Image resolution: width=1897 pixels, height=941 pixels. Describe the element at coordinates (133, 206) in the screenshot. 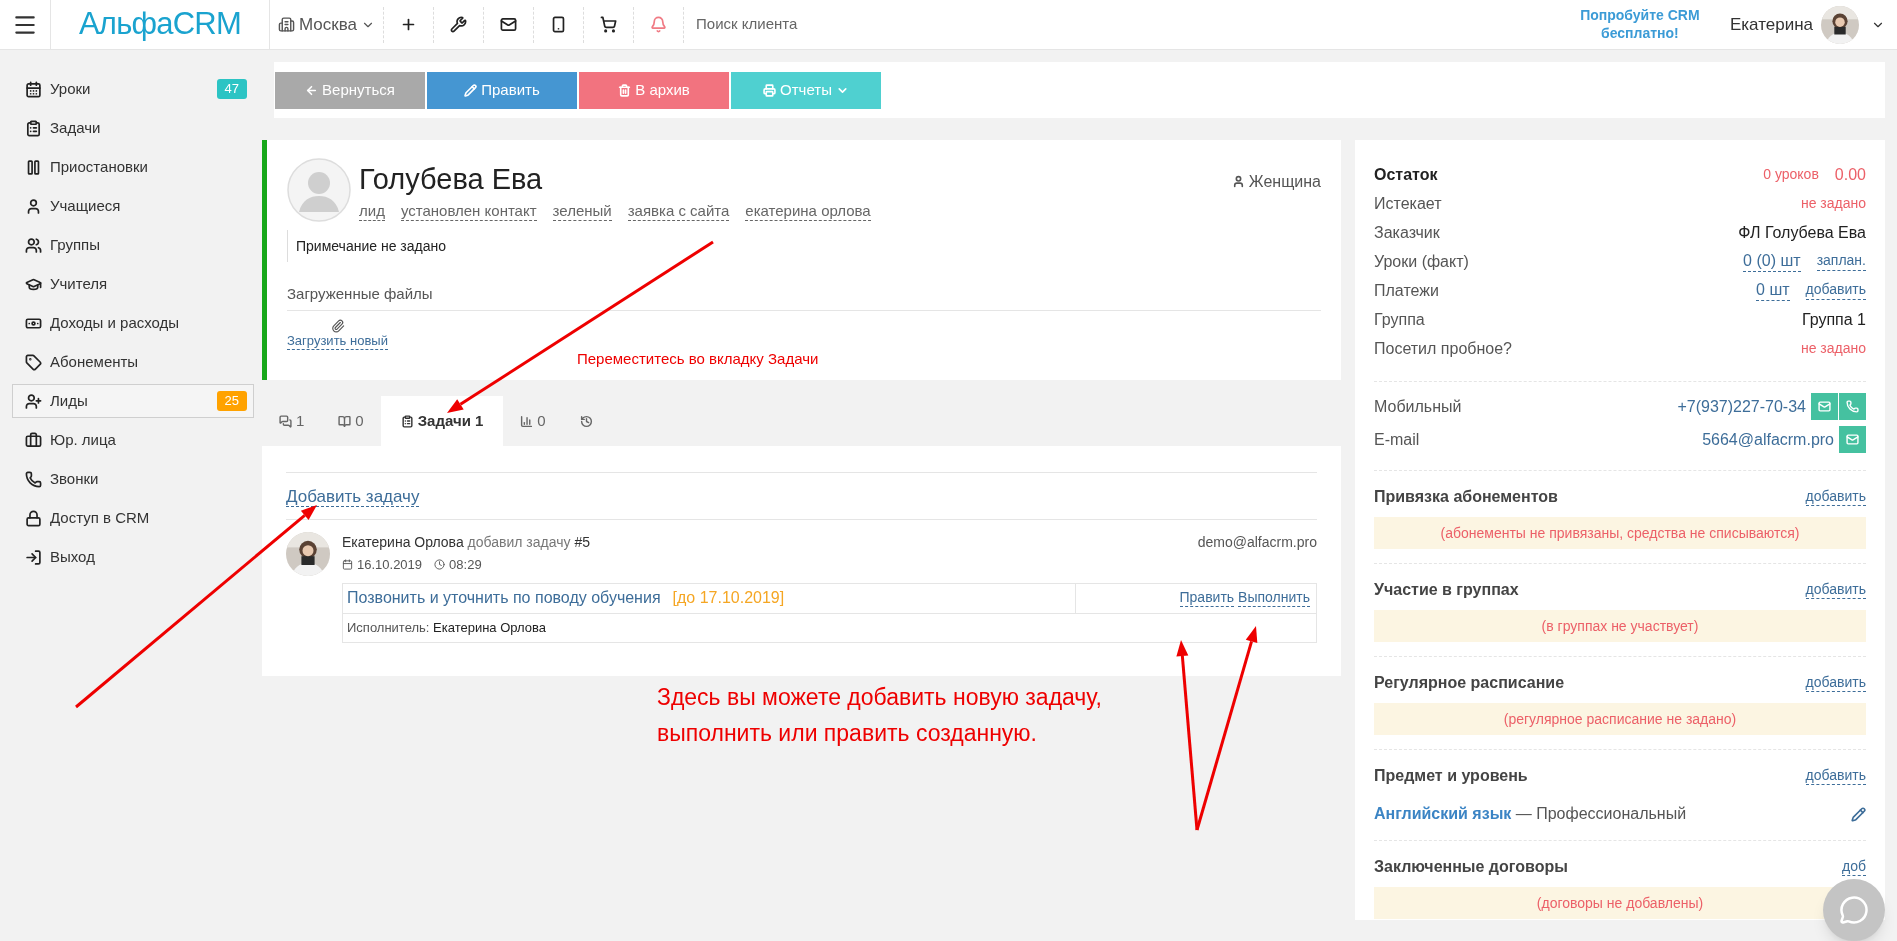

I see `sidebar-item: Учащиеся` at that location.